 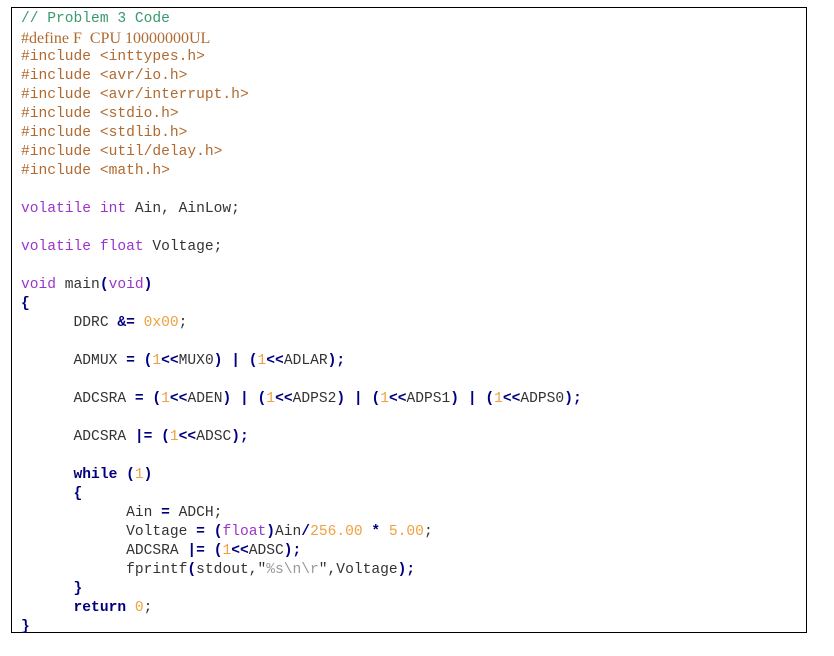 I want to click on code-line: #include <util/delay.h>, so click(x=301, y=152).